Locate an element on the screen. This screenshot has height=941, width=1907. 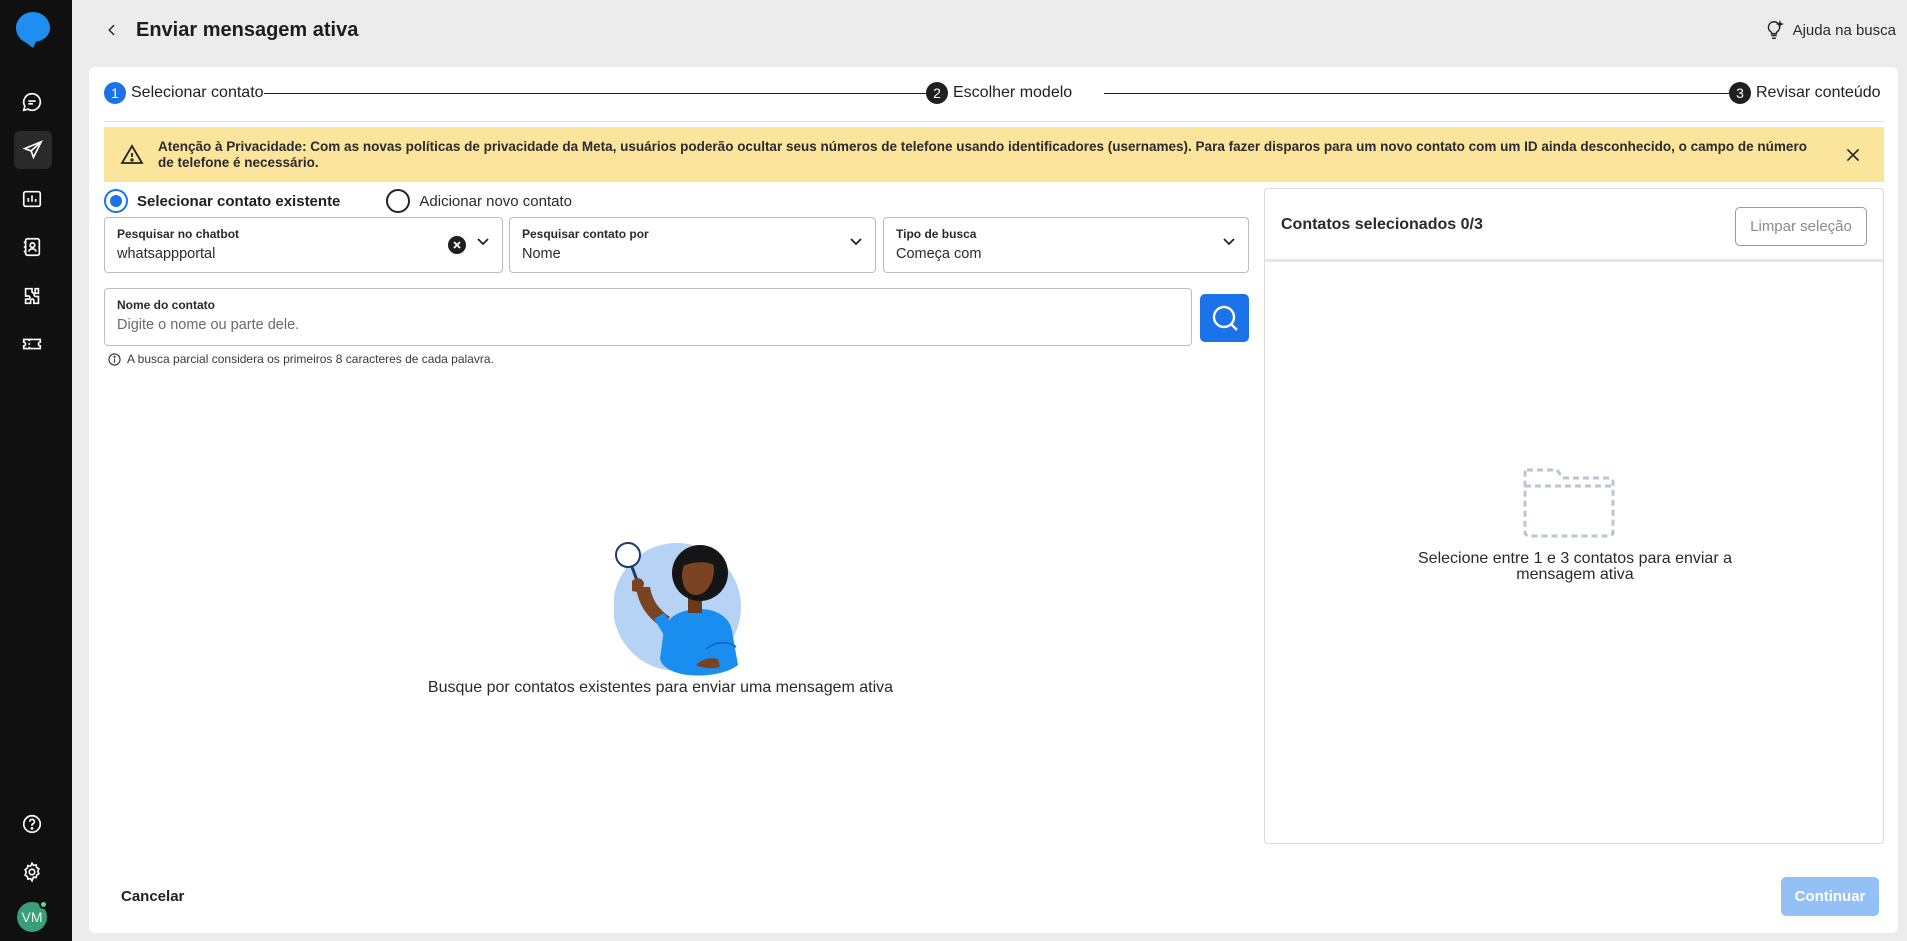
avatar-initials: VM is located at coordinates (32, 917).